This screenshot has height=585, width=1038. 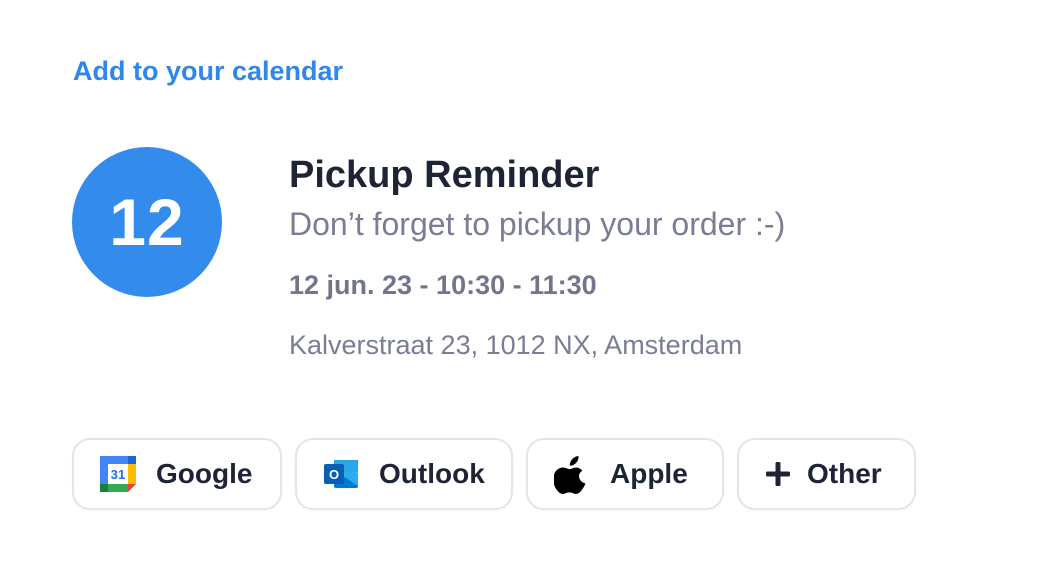 What do you see at coordinates (537, 224) in the screenshot?
I see `event-description: Don’t forget to pickup your order :-)` at bounding box center [537, 224].